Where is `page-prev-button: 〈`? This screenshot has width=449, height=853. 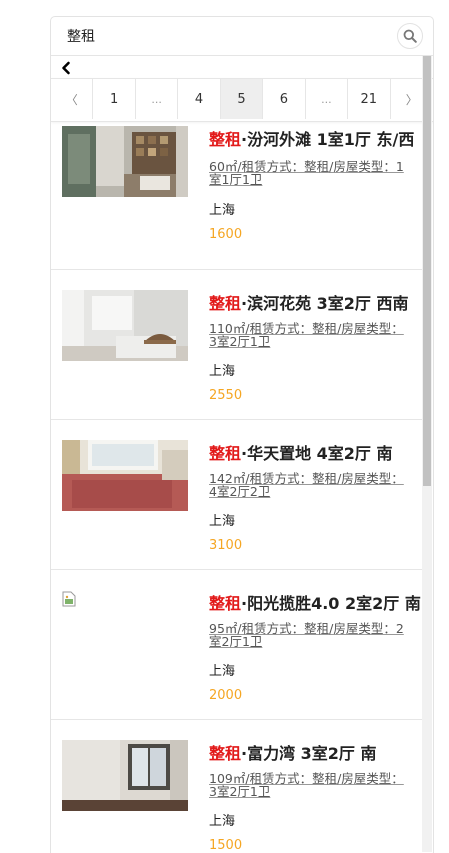 page-prev-button: 〈 is located at coordinates (72, 99).